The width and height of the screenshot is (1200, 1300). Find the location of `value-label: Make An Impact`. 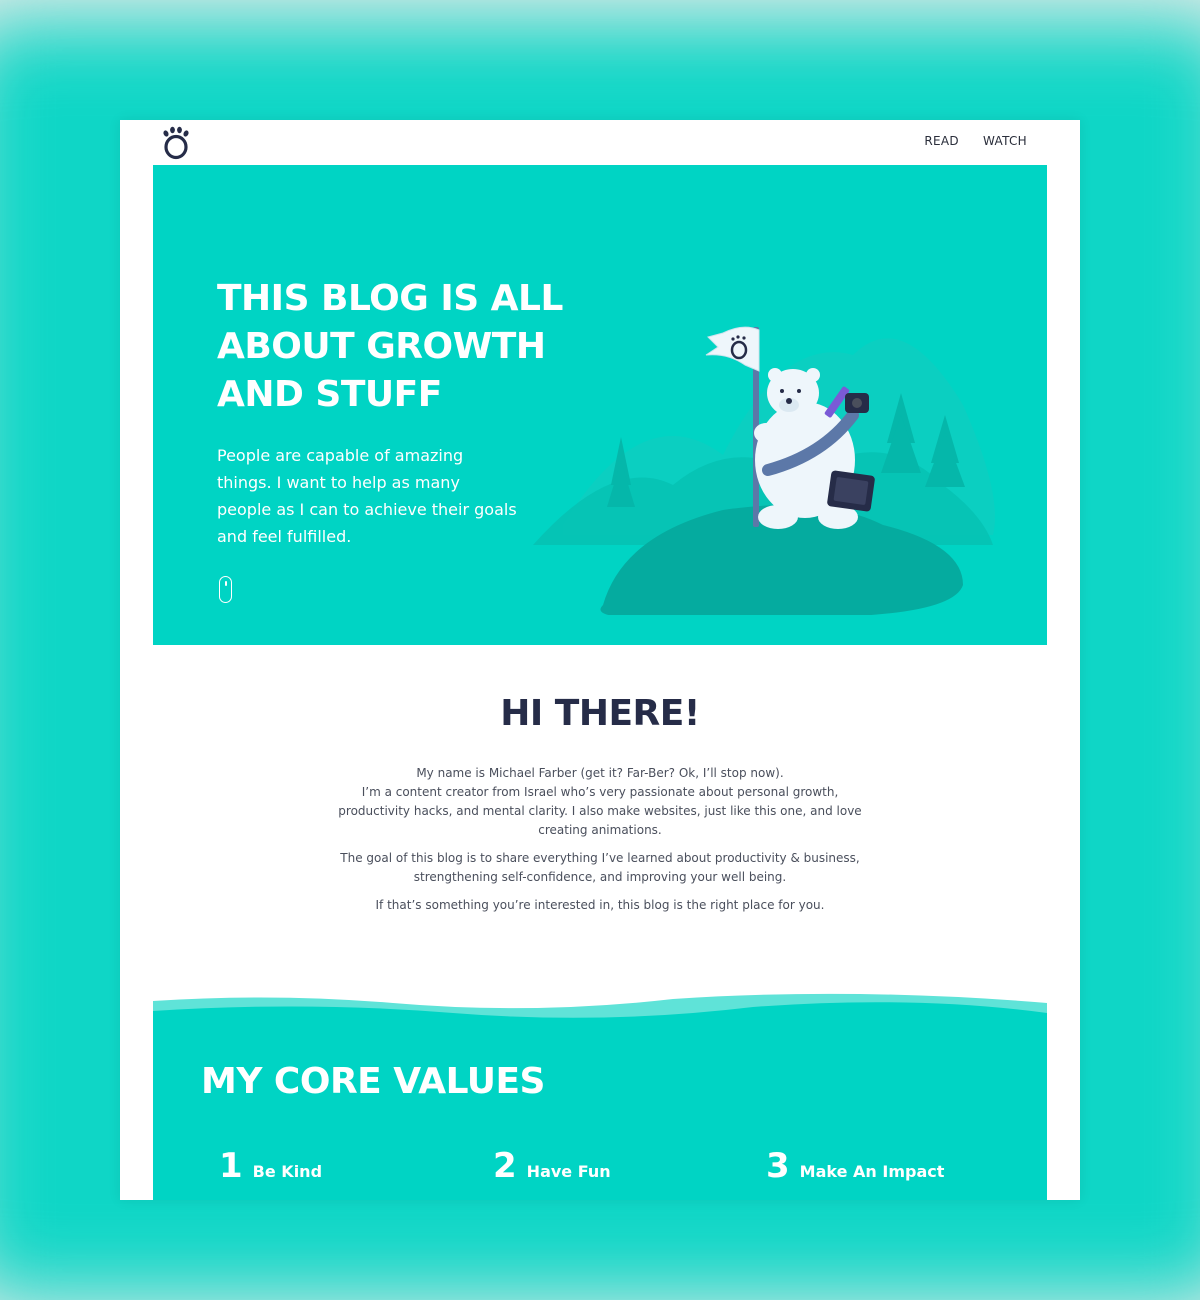

value-label: Make An Impact is located at coordinates (872, 1171).